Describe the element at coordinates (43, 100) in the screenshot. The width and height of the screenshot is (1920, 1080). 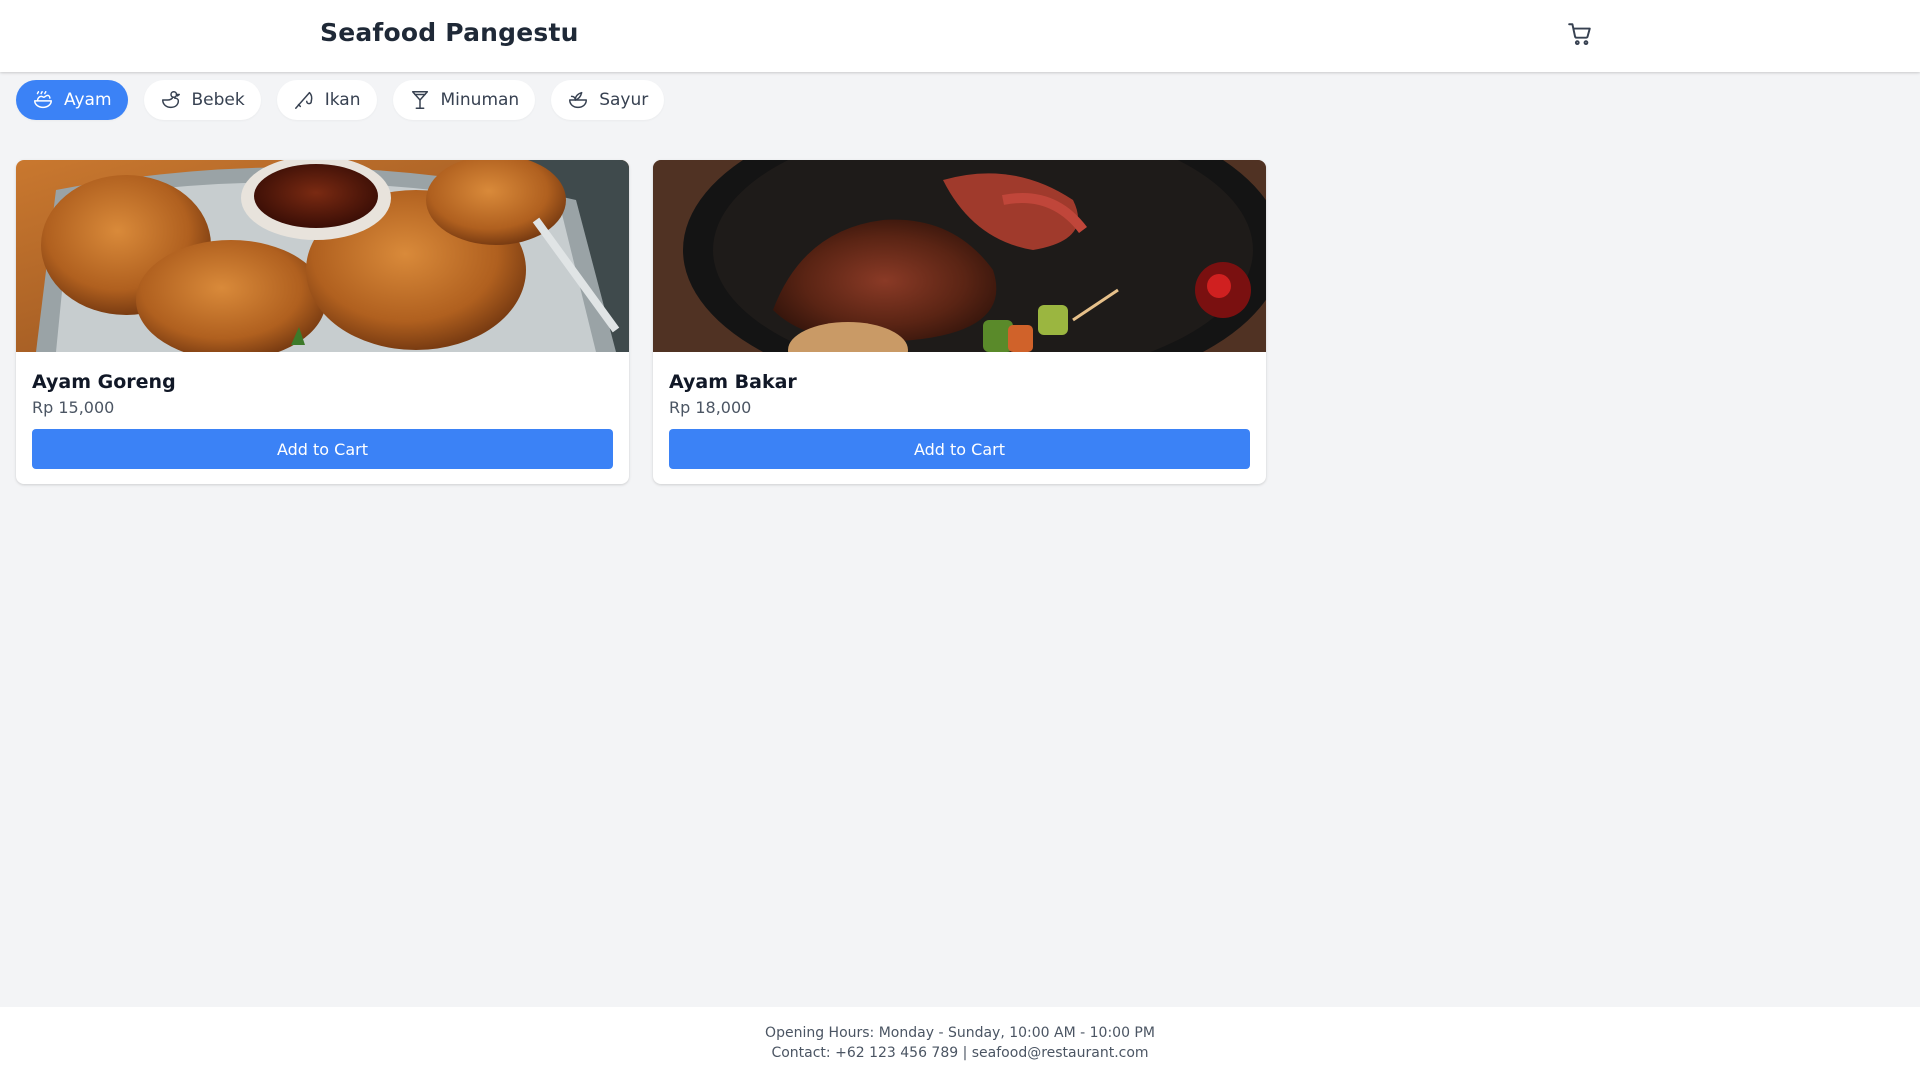
I see `chicken-icon` at that location.